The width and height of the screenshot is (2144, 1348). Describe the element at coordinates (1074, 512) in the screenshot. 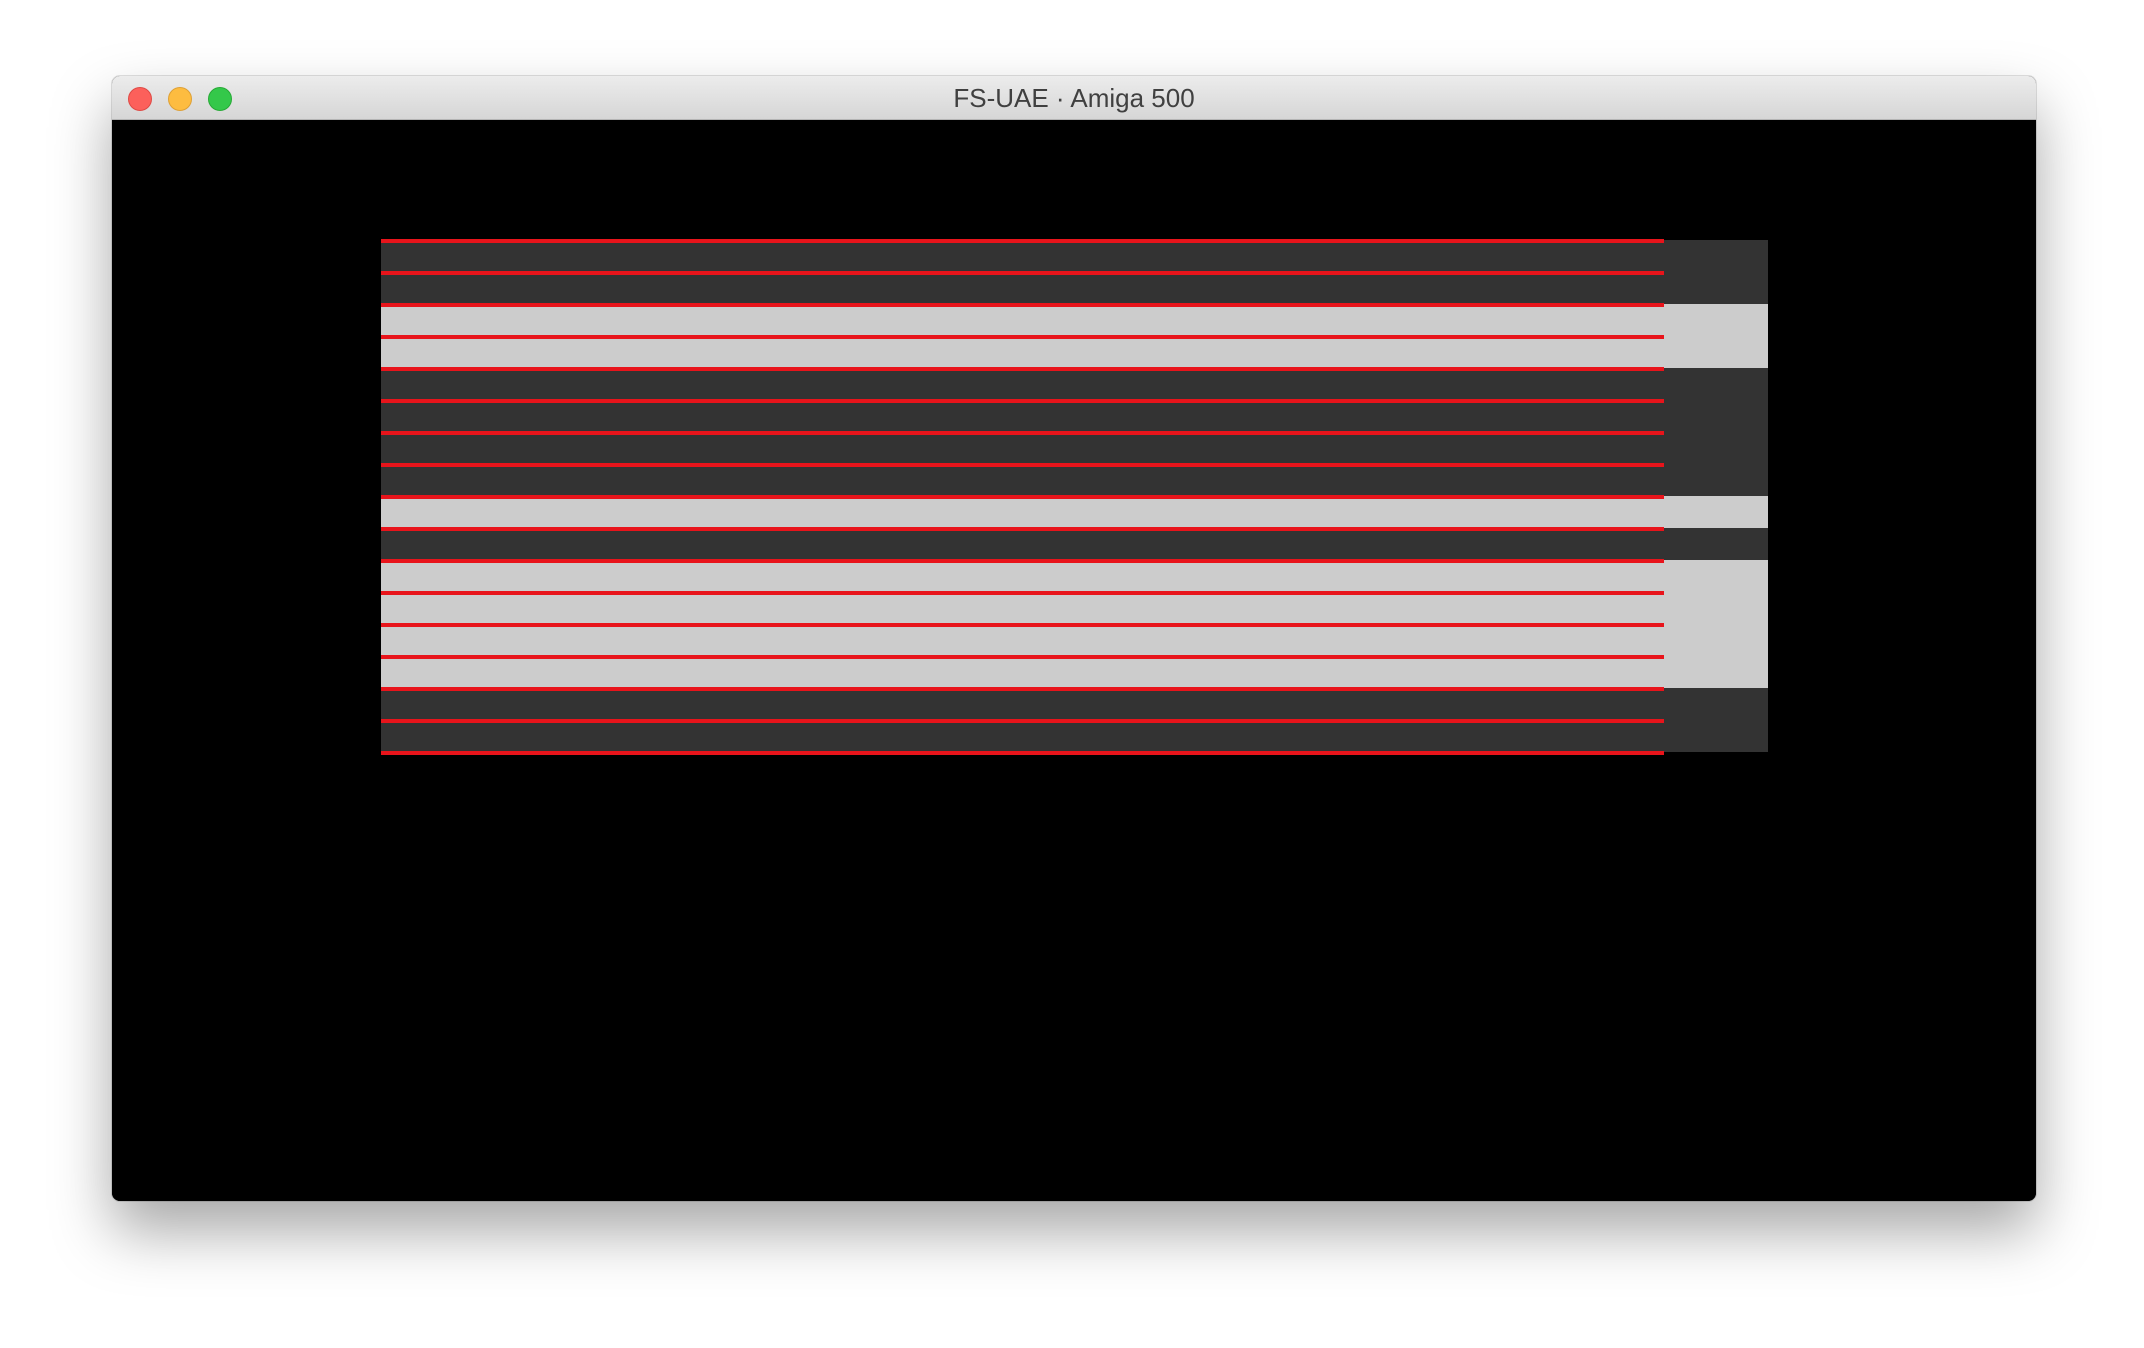

I see `light-band` at that location.